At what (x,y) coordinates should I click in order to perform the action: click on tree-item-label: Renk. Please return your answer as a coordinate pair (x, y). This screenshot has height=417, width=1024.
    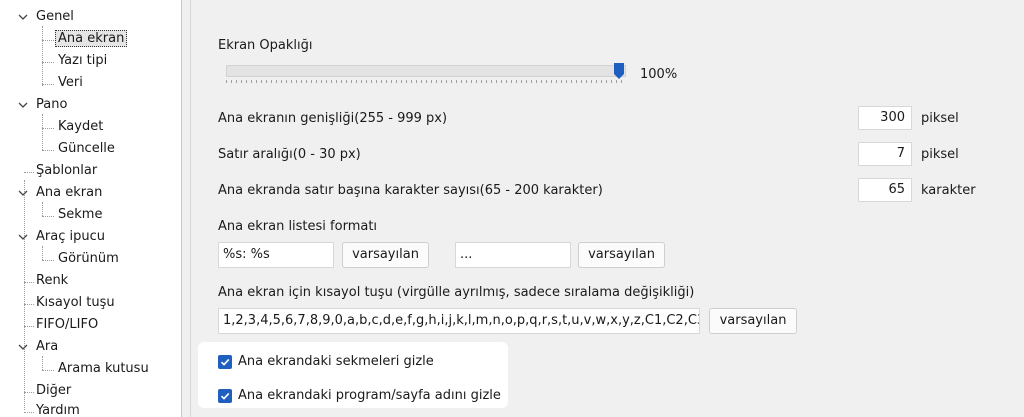
    Looking at the image, I should click on (52, 280).